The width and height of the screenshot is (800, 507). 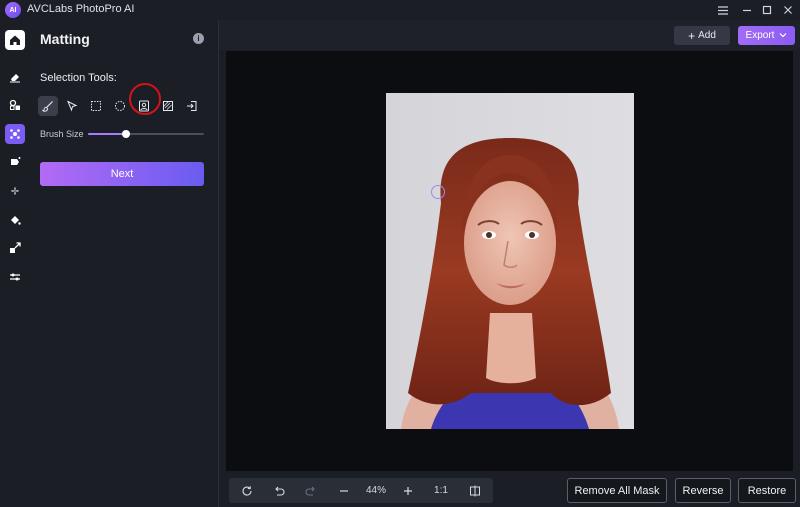 What do you see at coordinates (767, 490) in the screenshot?
I see `restore-button: Restore` at bounding box center [767, 490].